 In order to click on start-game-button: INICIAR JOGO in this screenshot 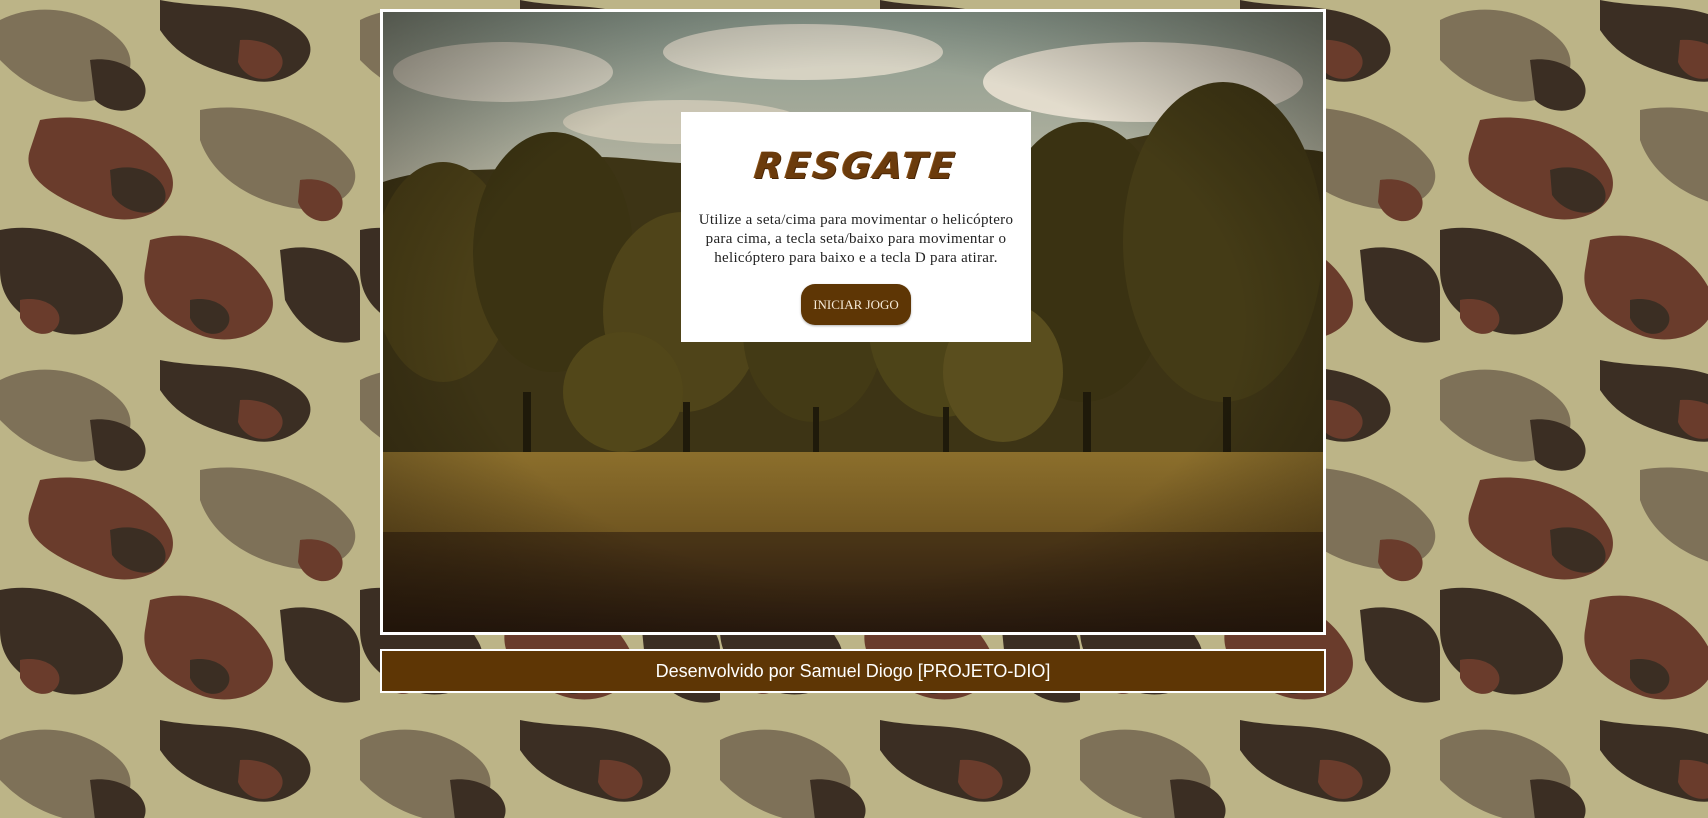, I will do `click(856, 304)`.